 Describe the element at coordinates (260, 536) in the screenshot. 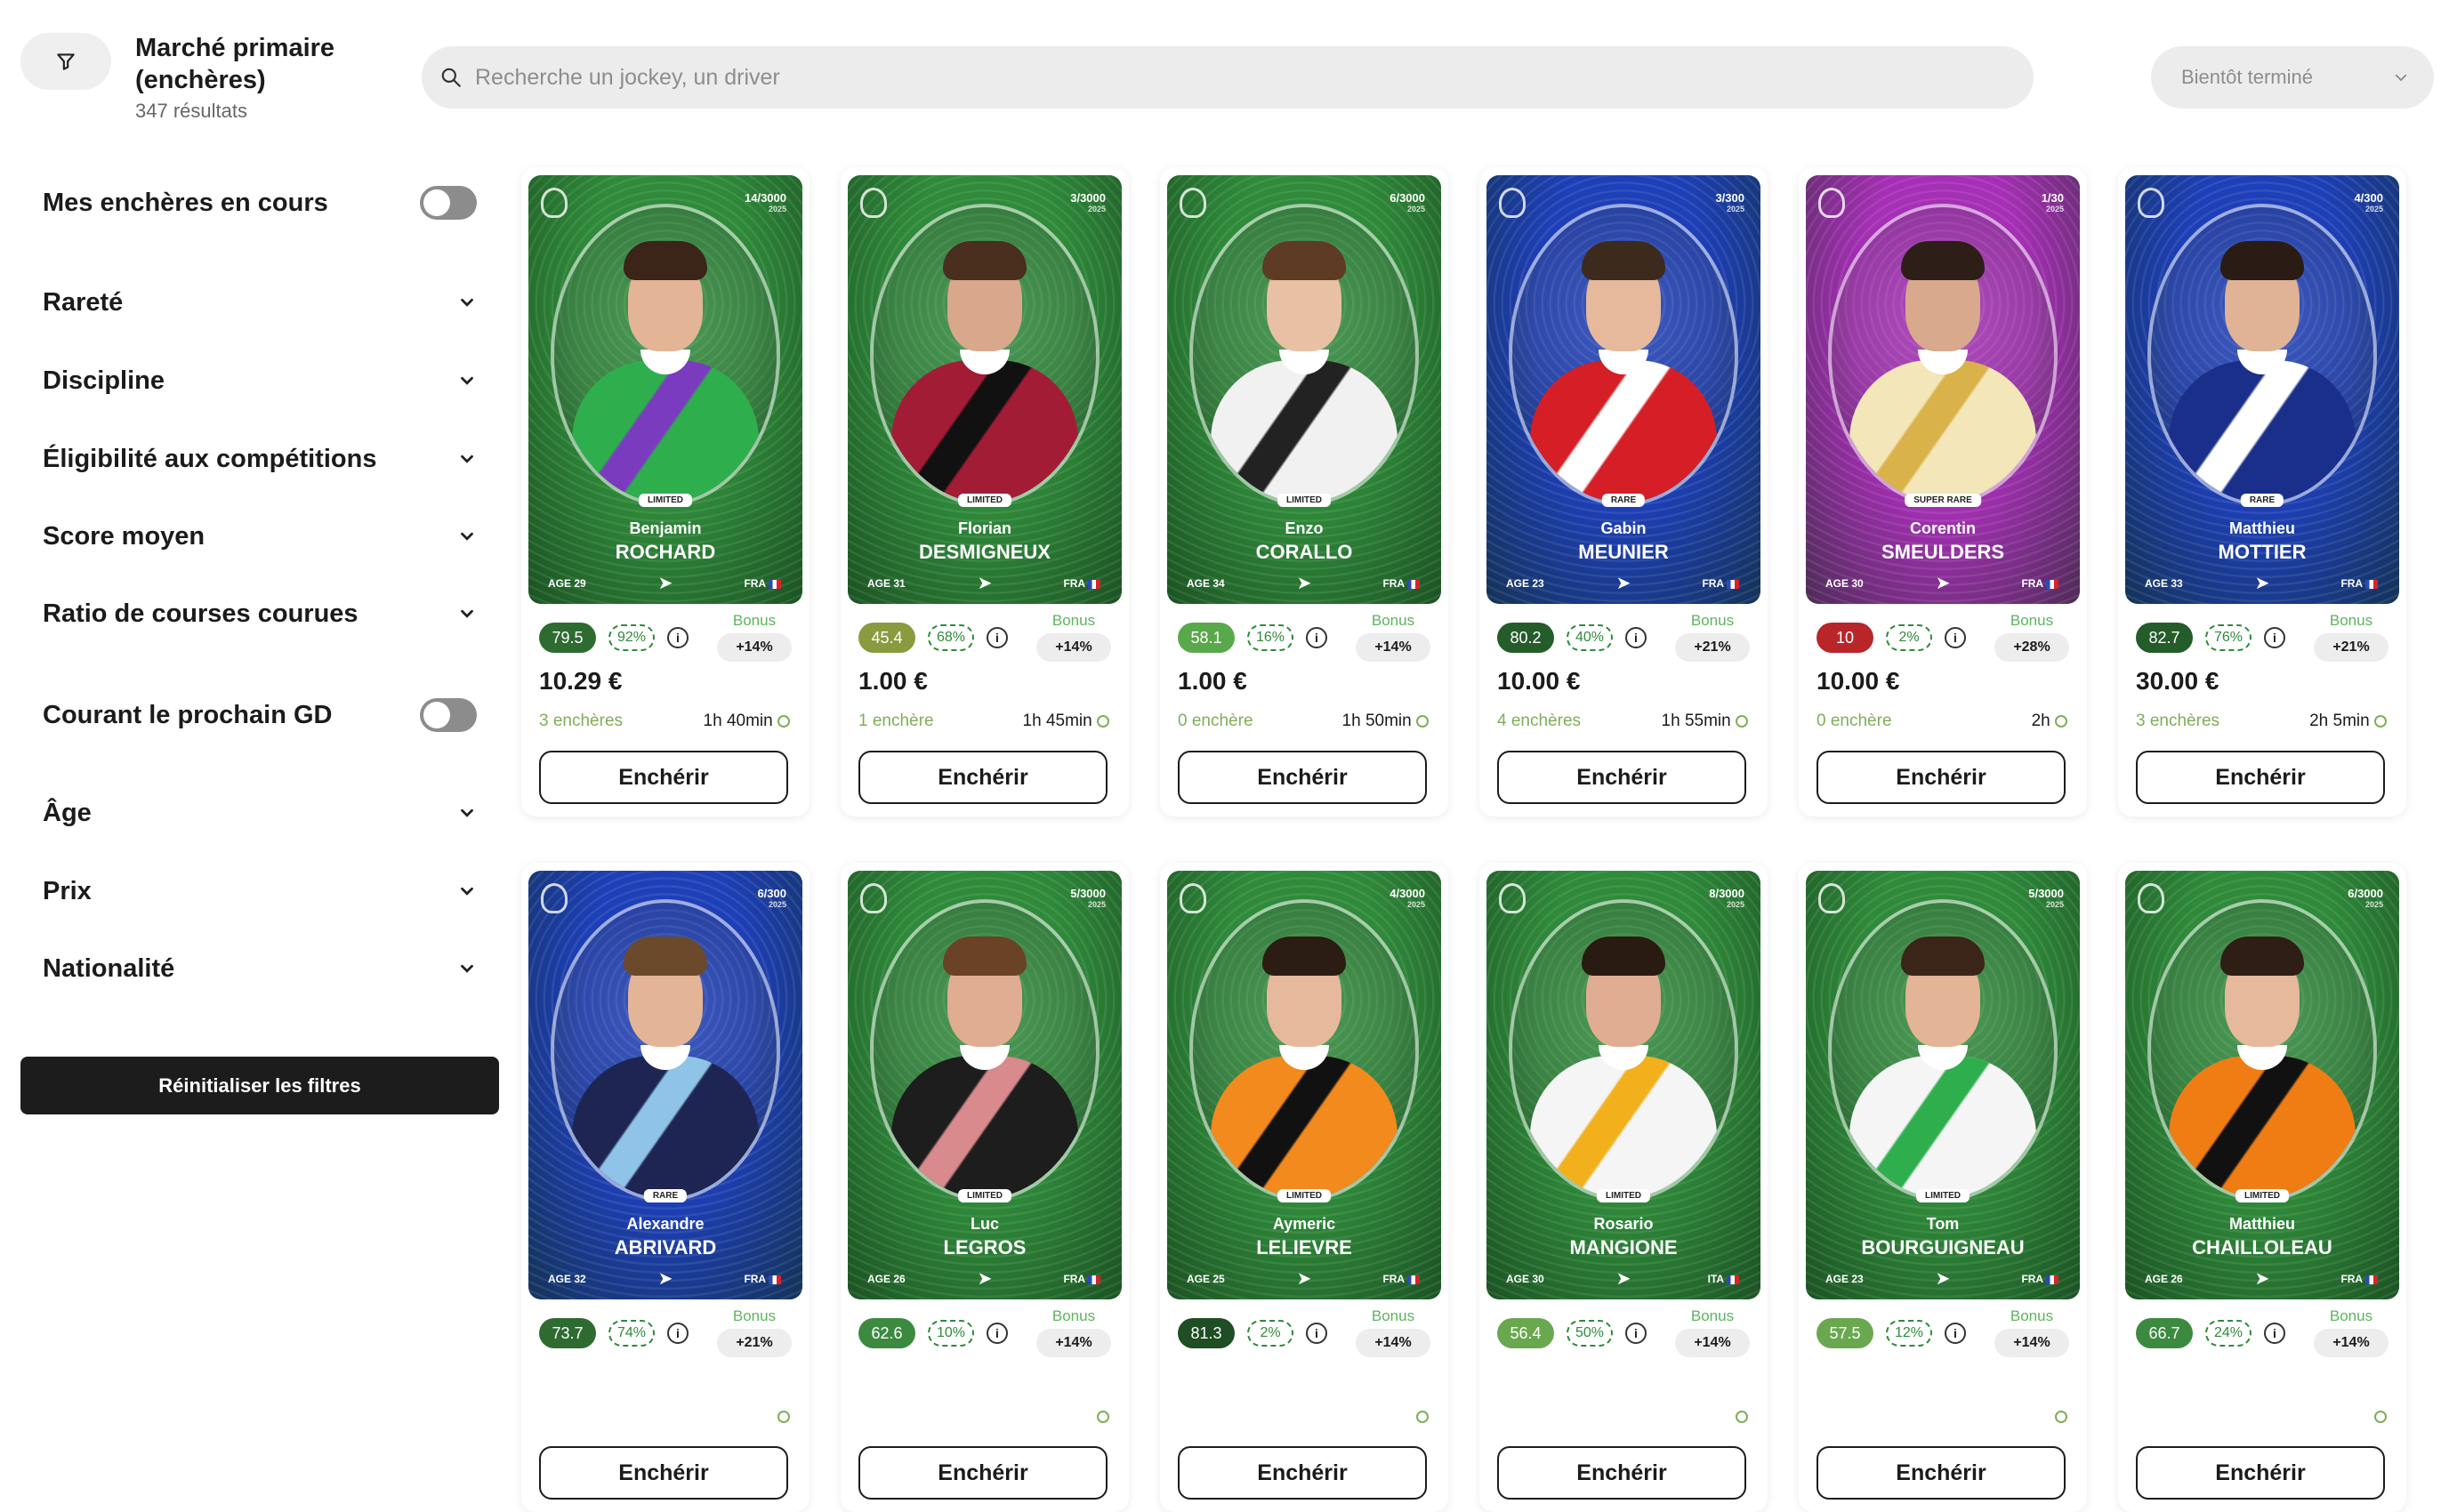

I see `filter-row: Score moyen` at that location.